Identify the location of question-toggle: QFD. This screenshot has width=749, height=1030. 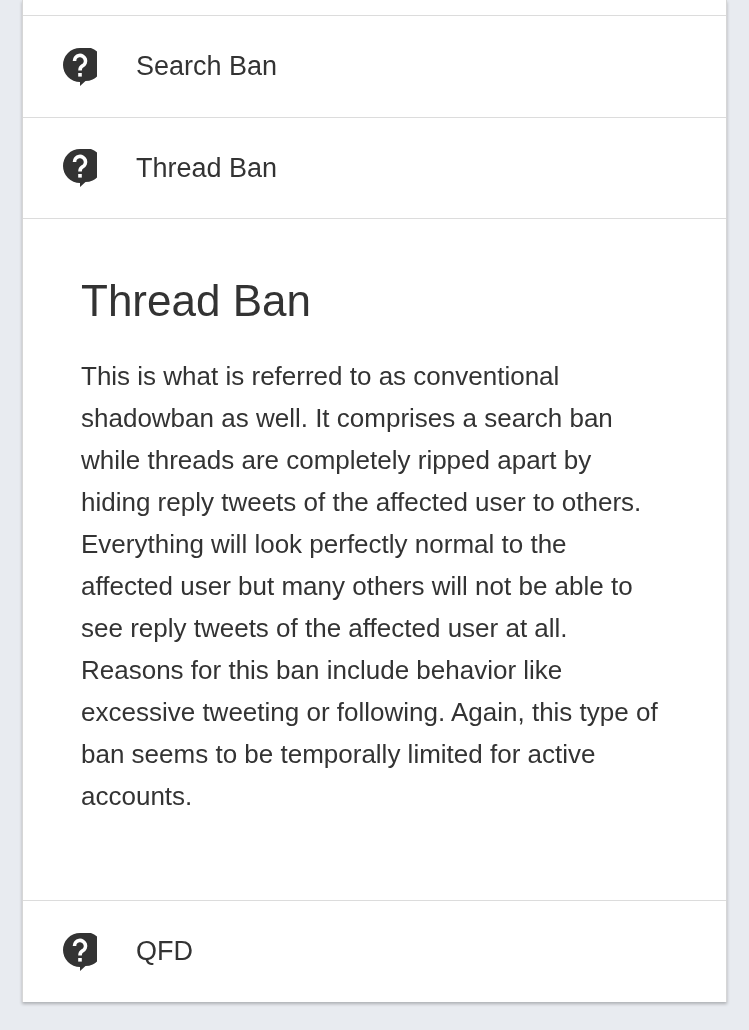
(374, 951).